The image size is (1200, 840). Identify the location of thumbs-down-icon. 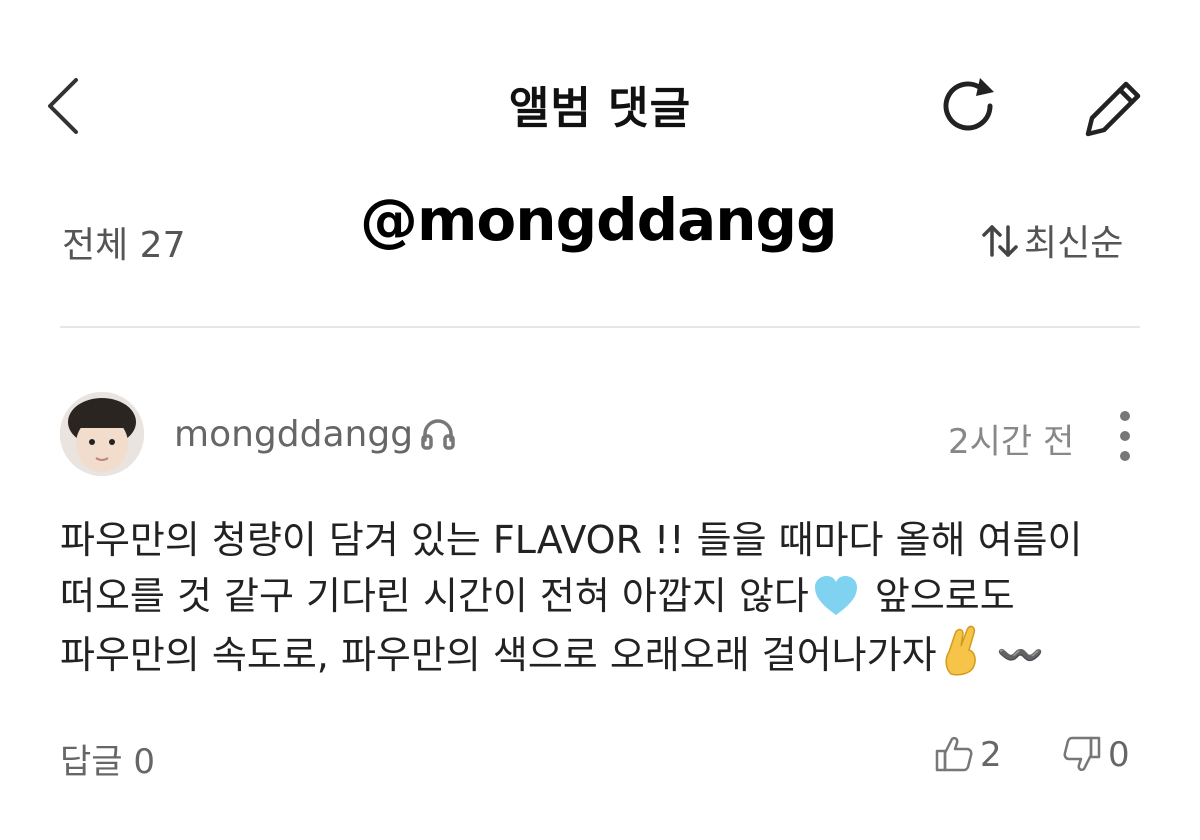
(1082, 754).